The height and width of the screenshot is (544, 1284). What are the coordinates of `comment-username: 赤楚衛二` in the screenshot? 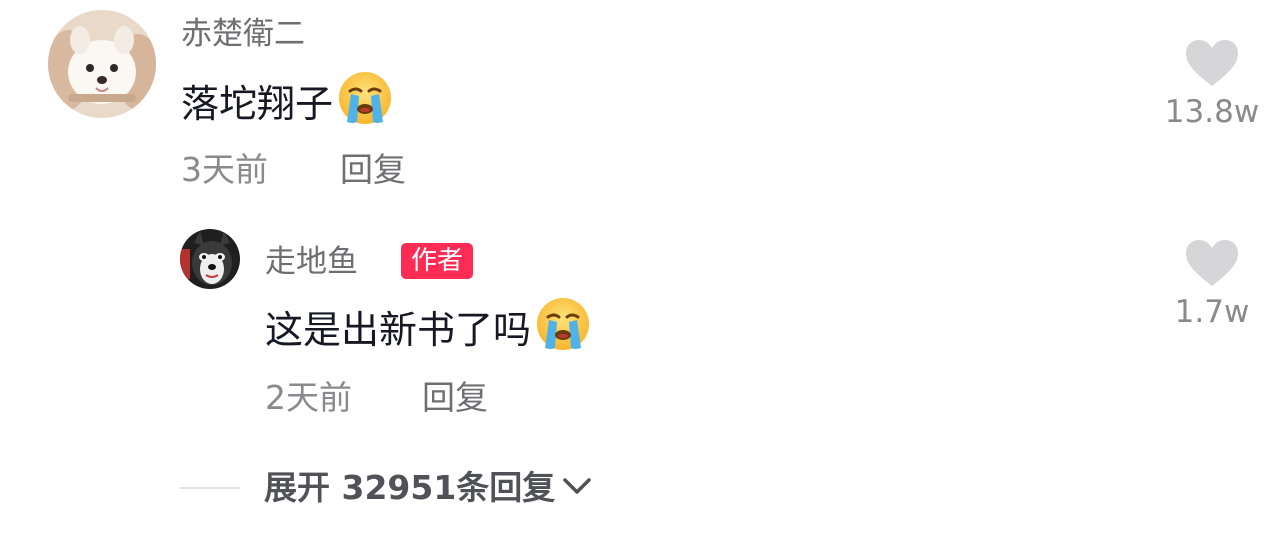 It's located at (243, 34).